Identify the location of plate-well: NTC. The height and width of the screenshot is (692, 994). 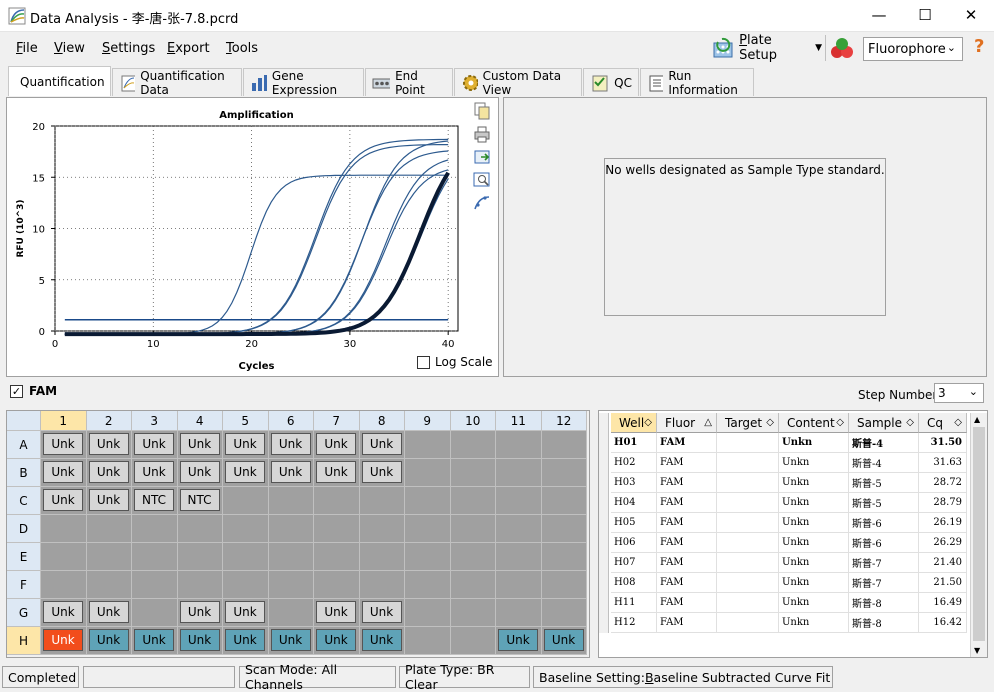
(155, 501).